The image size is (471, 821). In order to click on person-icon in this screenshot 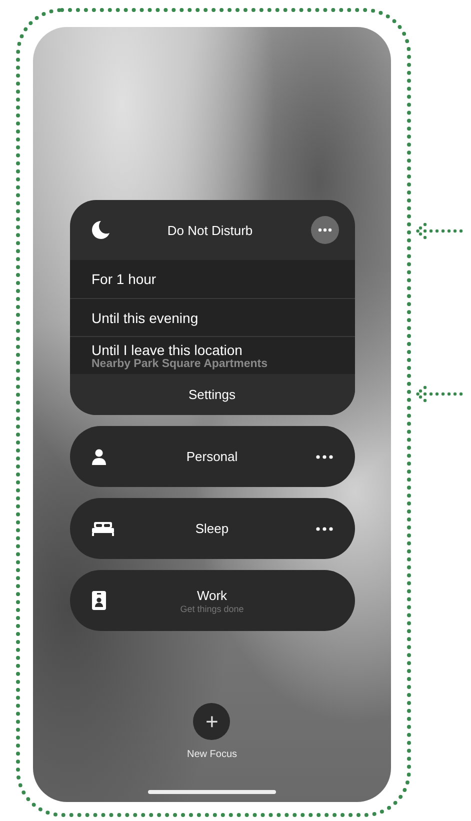, I will do `click(99, 456)`.